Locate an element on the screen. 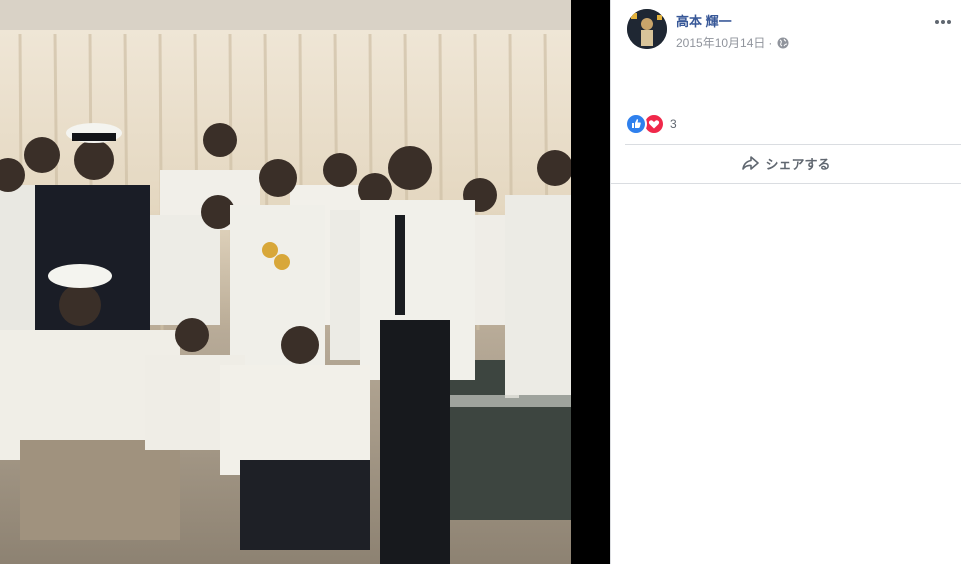  author-name: 高本 輝一 is located at coordinates (704, 20).